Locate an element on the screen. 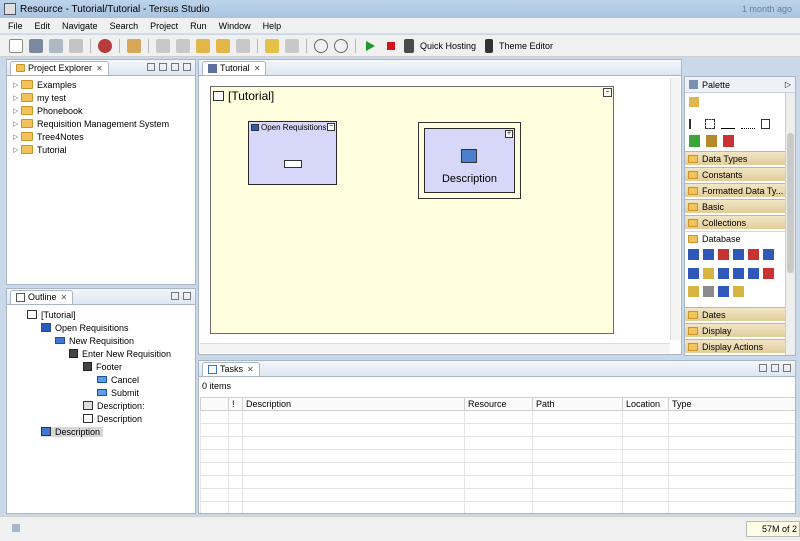  tab-tasks: Tasks ✕ is located at coordinates (231, 368).